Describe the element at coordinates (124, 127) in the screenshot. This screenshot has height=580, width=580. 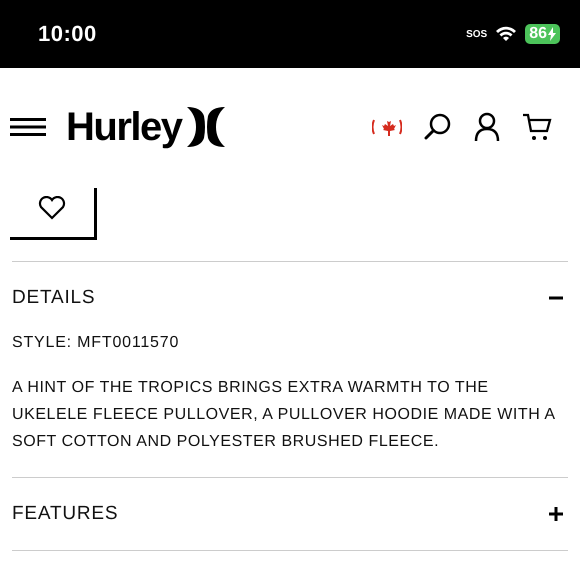
I see `brand-logo: Hurley` at that location.